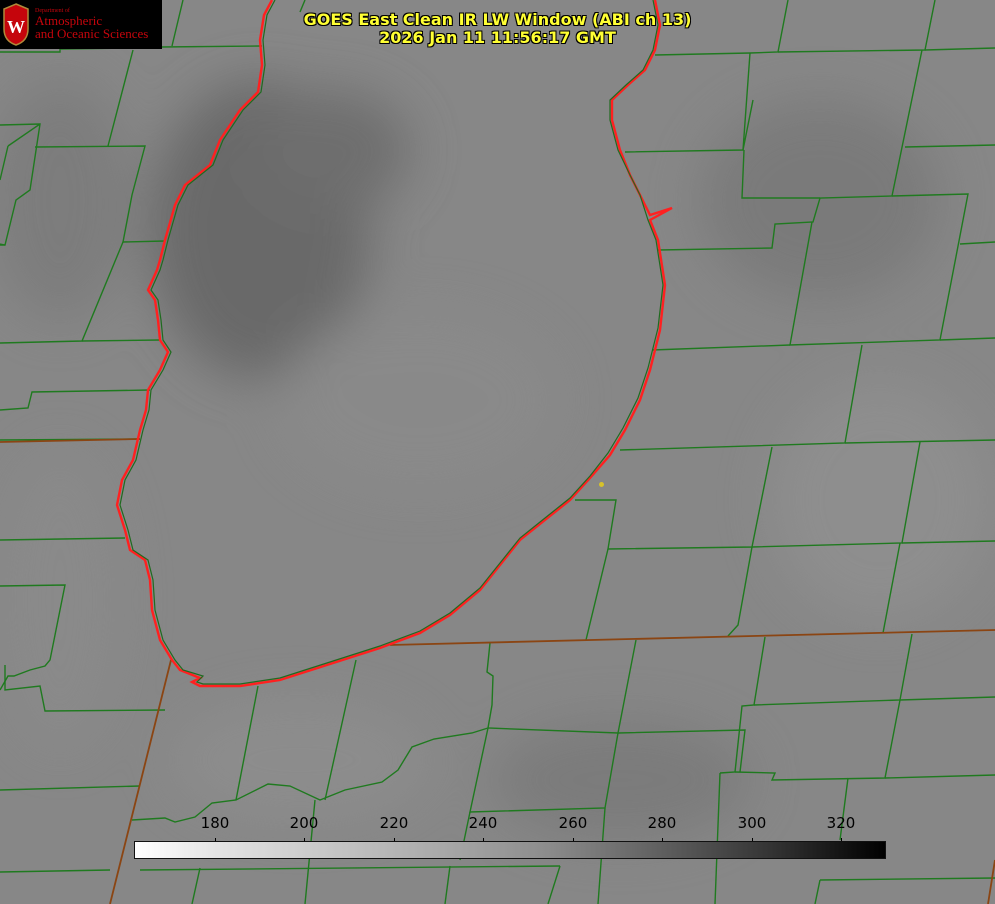 The height and width of the screenshot is (904, 995). Describe the element at coordinates (497, 37) in the screenshot. I see `title-line2: 2026 Jan 11 11:56:17 GMT` at that location.